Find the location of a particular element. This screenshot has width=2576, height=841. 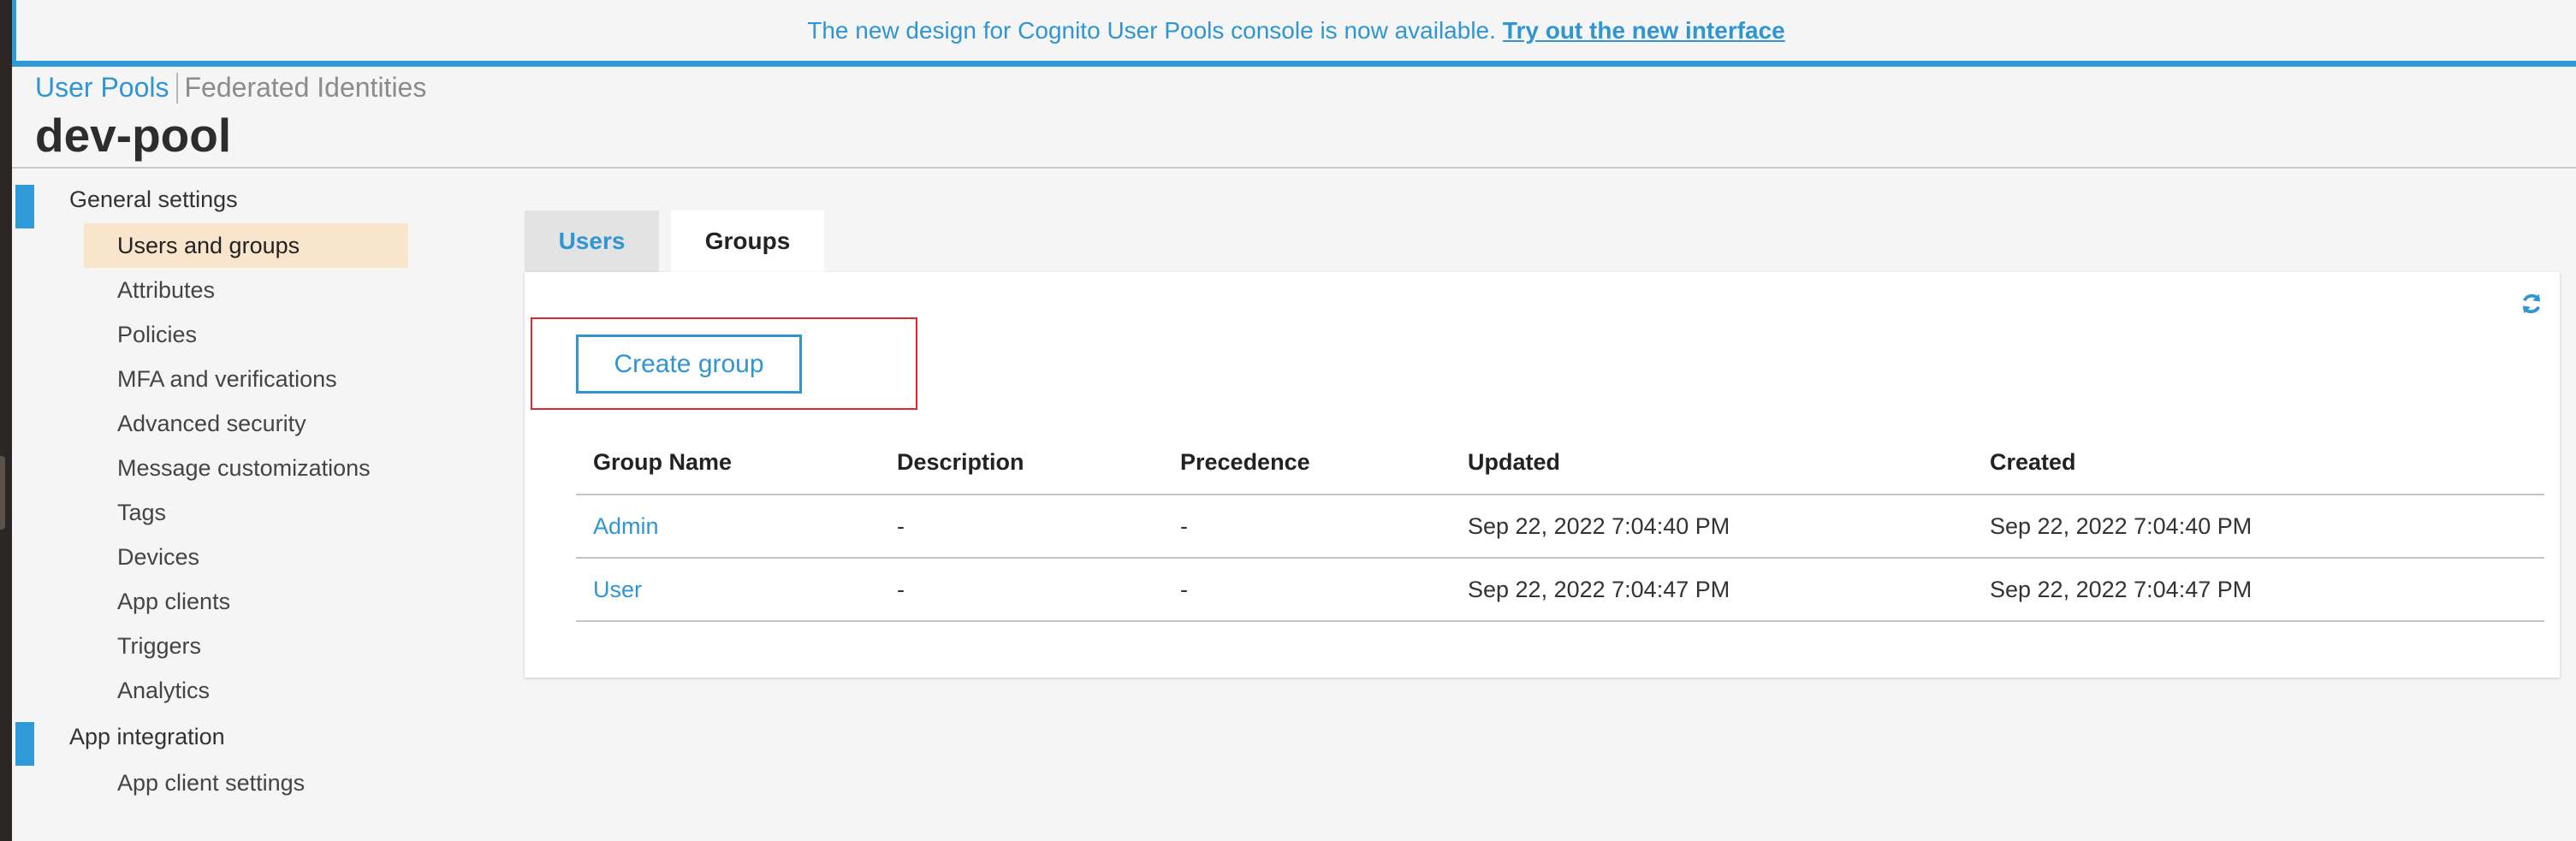

refresh-icon is located at coordinates (2531, 304).